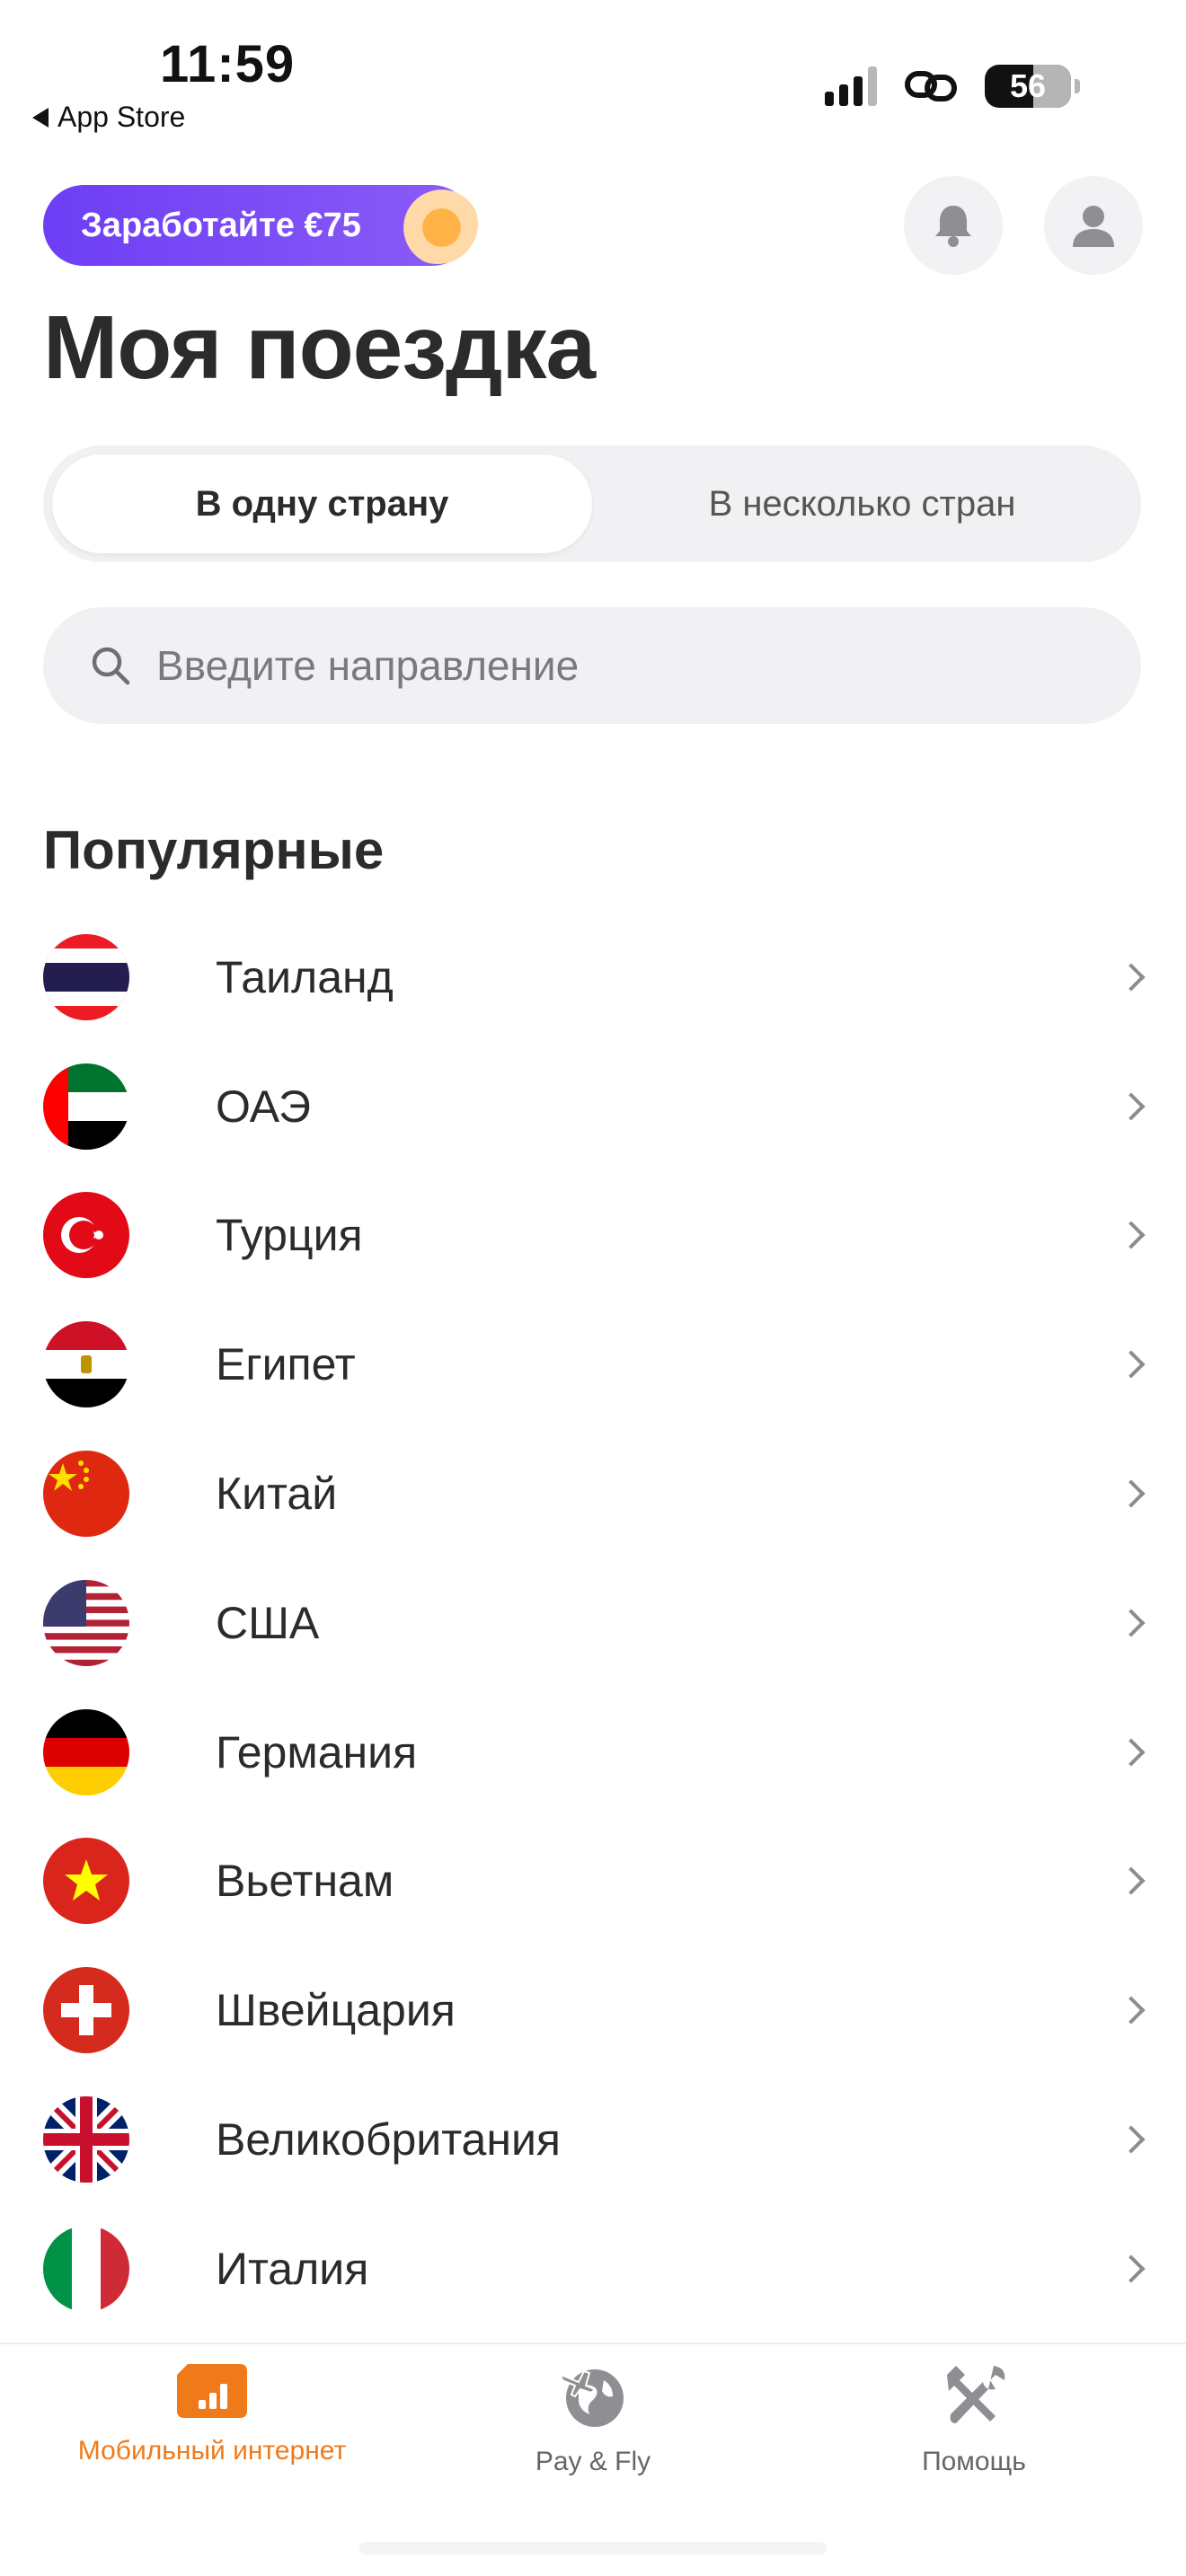 The image size is (1186, 2576). What do you see at coordinates (976, 2394) in the screenshot?
I see `tools-icon` at bounding box center [976, 2394].